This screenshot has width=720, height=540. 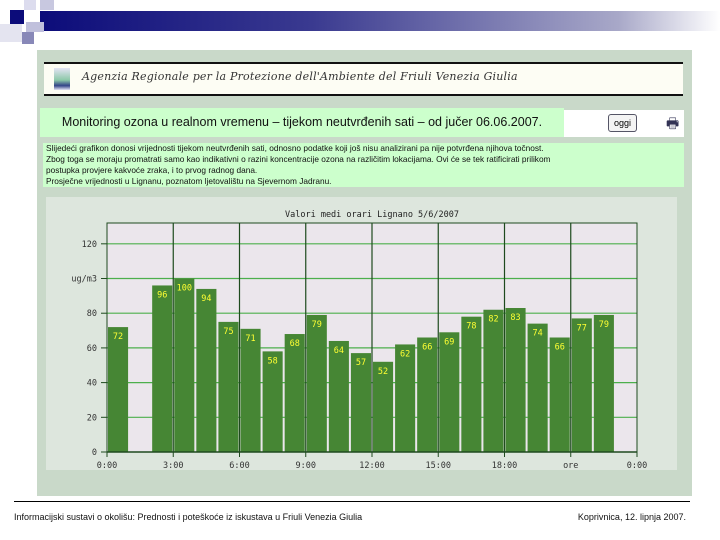 I want to click on x-tick-label: 12:00, so click(x=372, y=465).